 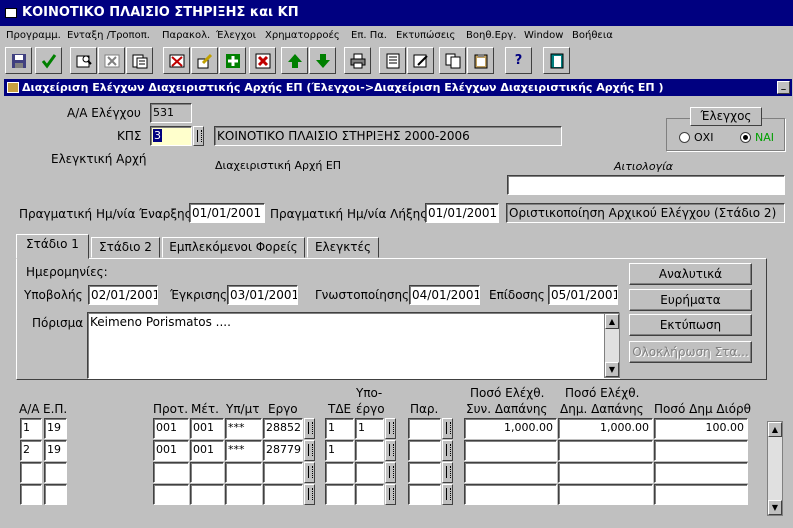 I want to click on finding-scrollbar: ▲ ▼, so click(x=612, y=345).